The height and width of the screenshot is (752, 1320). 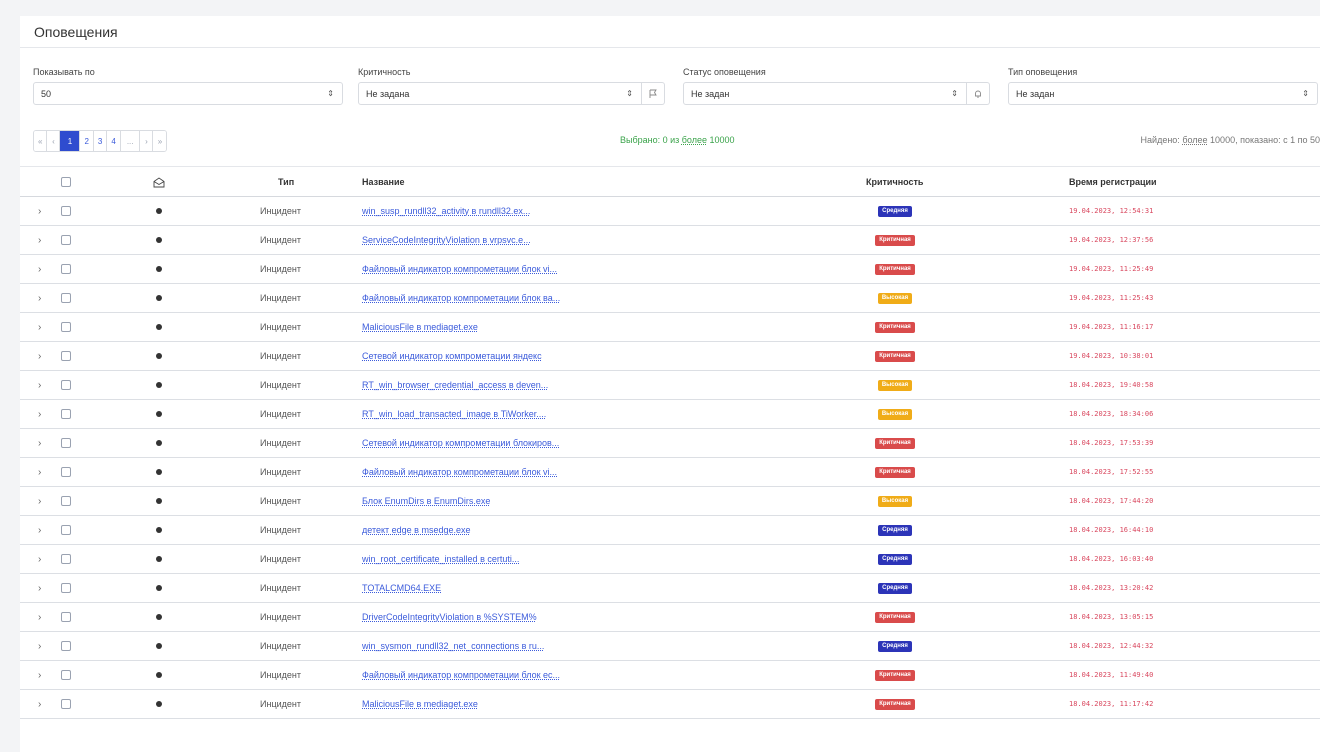 I want to click on found-total-link: более, so click(x=1194, y=140).